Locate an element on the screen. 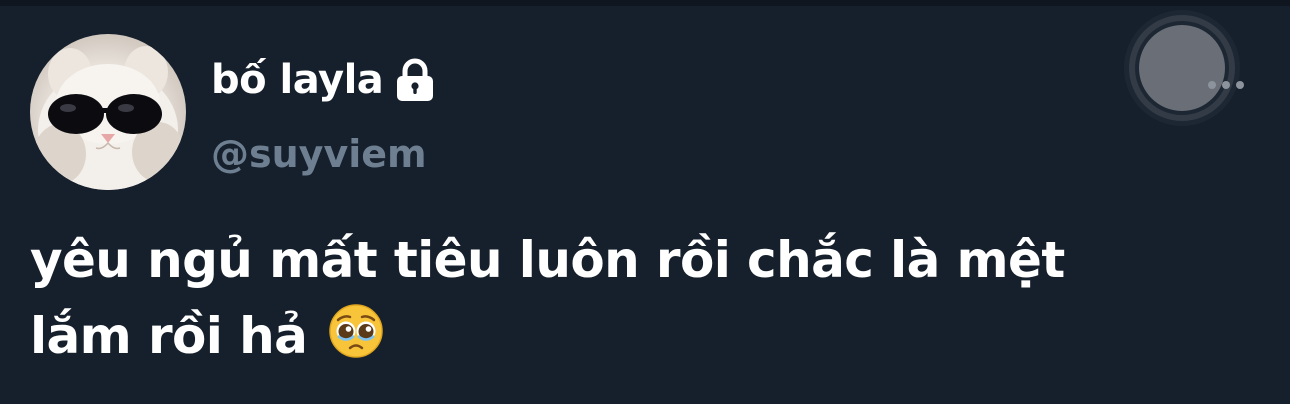 This screenshot has width=1290, height=404. more-options-button is located at coordinates (1180, 80).